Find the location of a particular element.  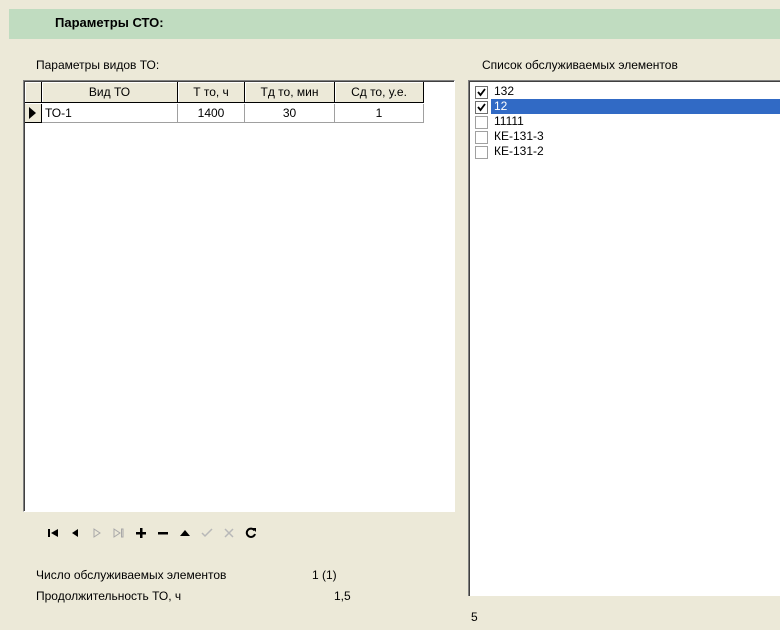

selection-highlight is located at coordinates (635, 106).